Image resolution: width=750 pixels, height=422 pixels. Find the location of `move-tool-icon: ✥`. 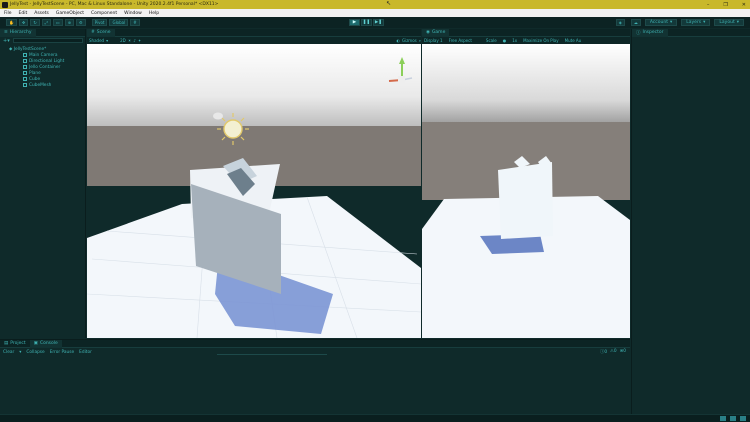

move-tool-icon: ✥ is located at coordinates (23, 22).